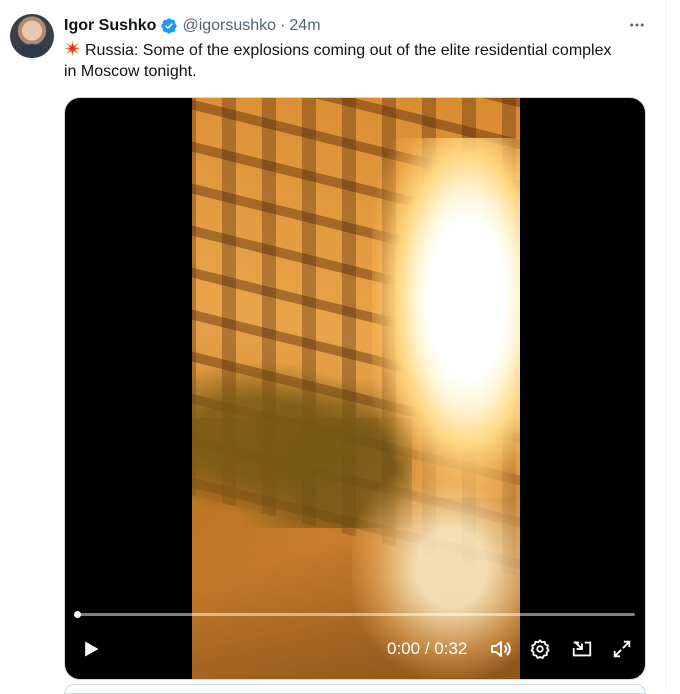  Describe the element at coordinates (355, 689) in the screenshot. I see `next-card-edge` at that location.